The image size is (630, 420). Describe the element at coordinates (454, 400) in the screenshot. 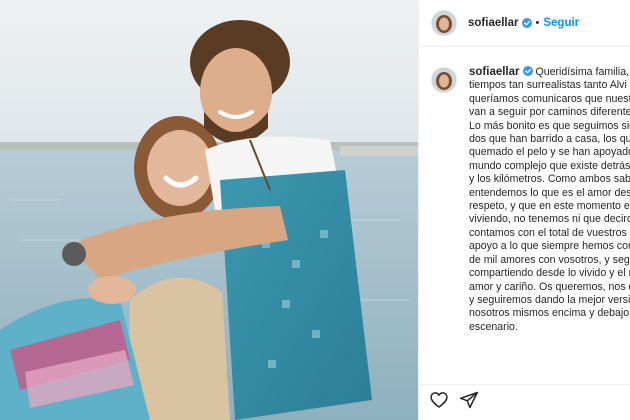

I see `post-actions-bar` at that location.